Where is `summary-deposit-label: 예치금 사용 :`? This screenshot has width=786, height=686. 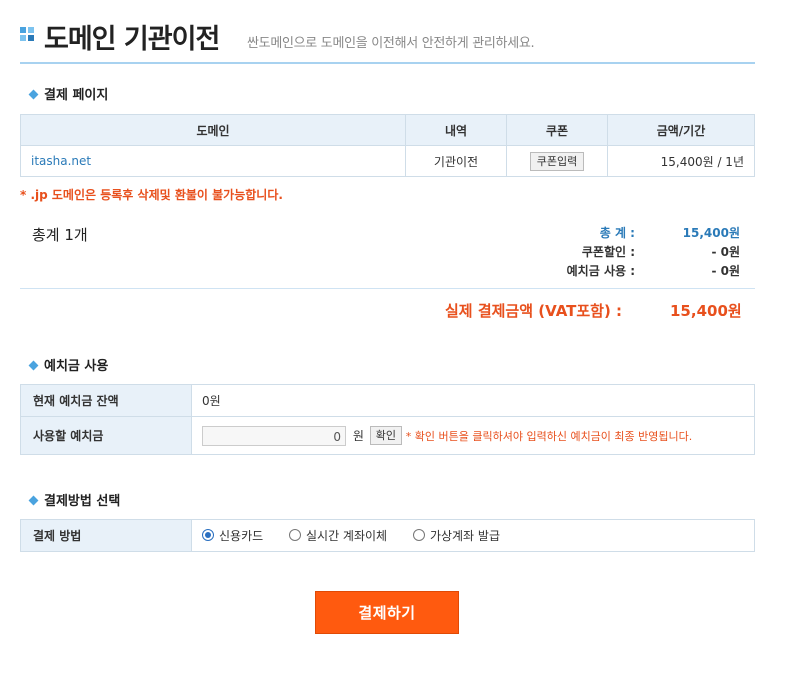 summary-deposit-label: 예치금 사용 : is located at coordinates (600, 271).